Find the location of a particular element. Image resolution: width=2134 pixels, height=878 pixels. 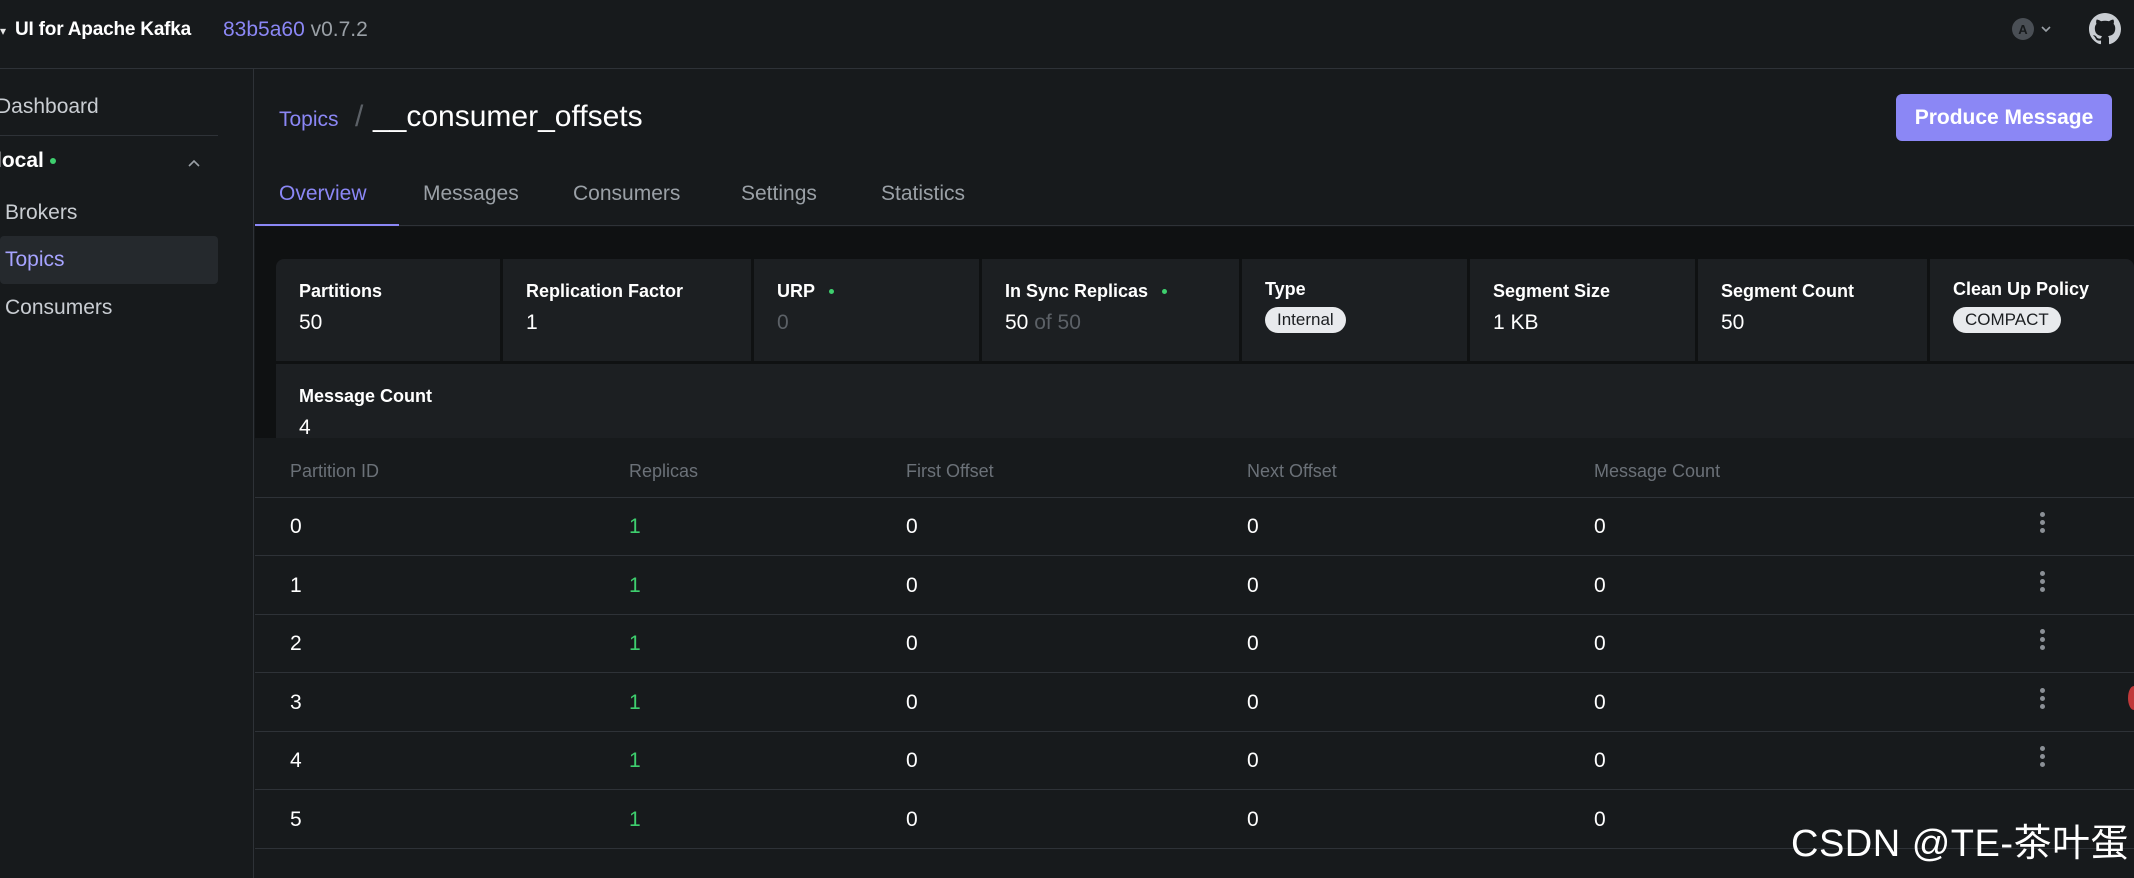

produce-message-button: Produce Message is located at coordinates (2004, 117).